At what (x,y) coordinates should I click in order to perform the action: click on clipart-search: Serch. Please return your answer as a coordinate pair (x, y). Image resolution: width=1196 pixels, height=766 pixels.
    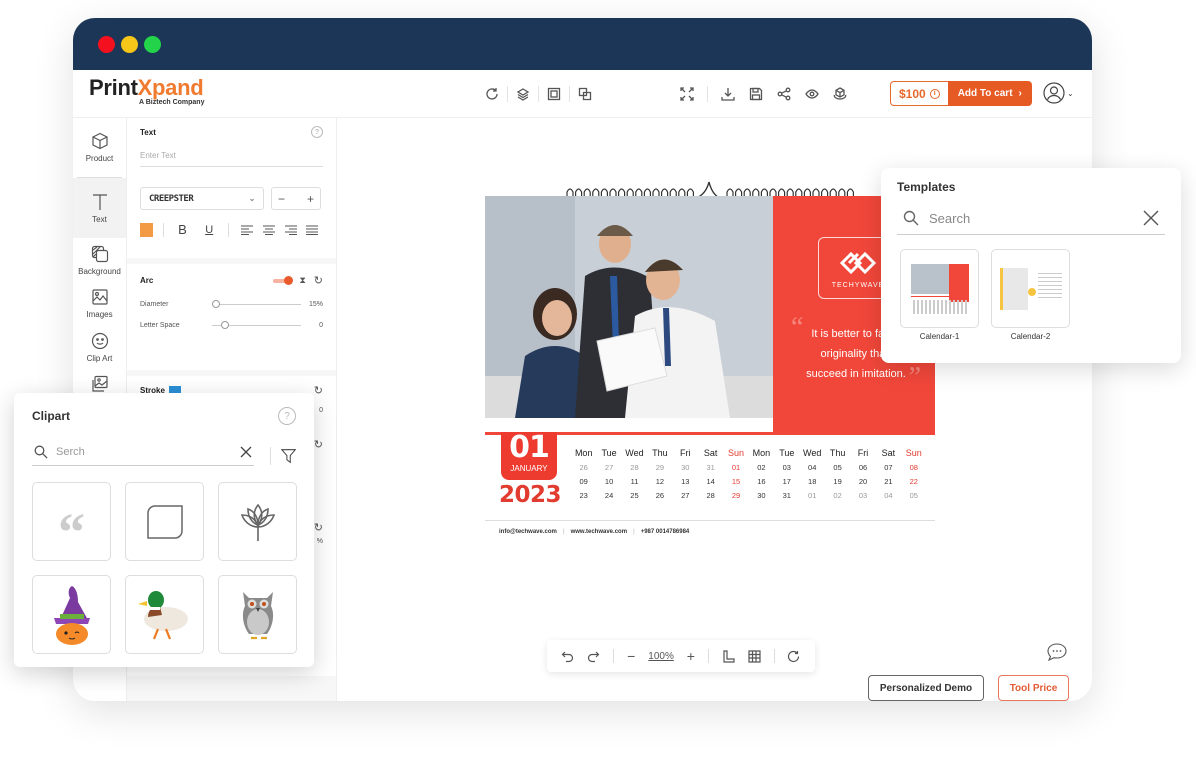
    Looking at the image, I should click on (143, 455).